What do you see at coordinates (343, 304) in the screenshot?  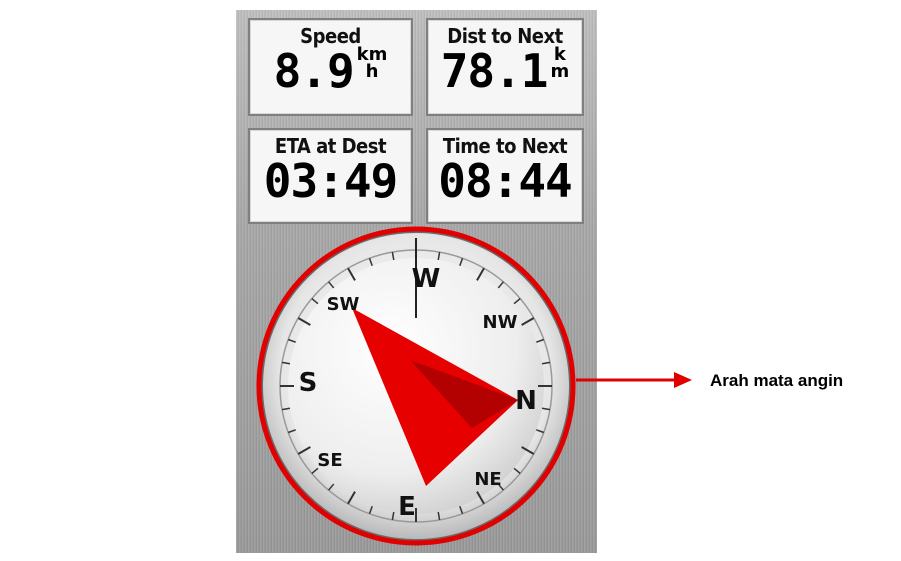 I see `compass-label-sw: SW` at bounding box center [343, 304].